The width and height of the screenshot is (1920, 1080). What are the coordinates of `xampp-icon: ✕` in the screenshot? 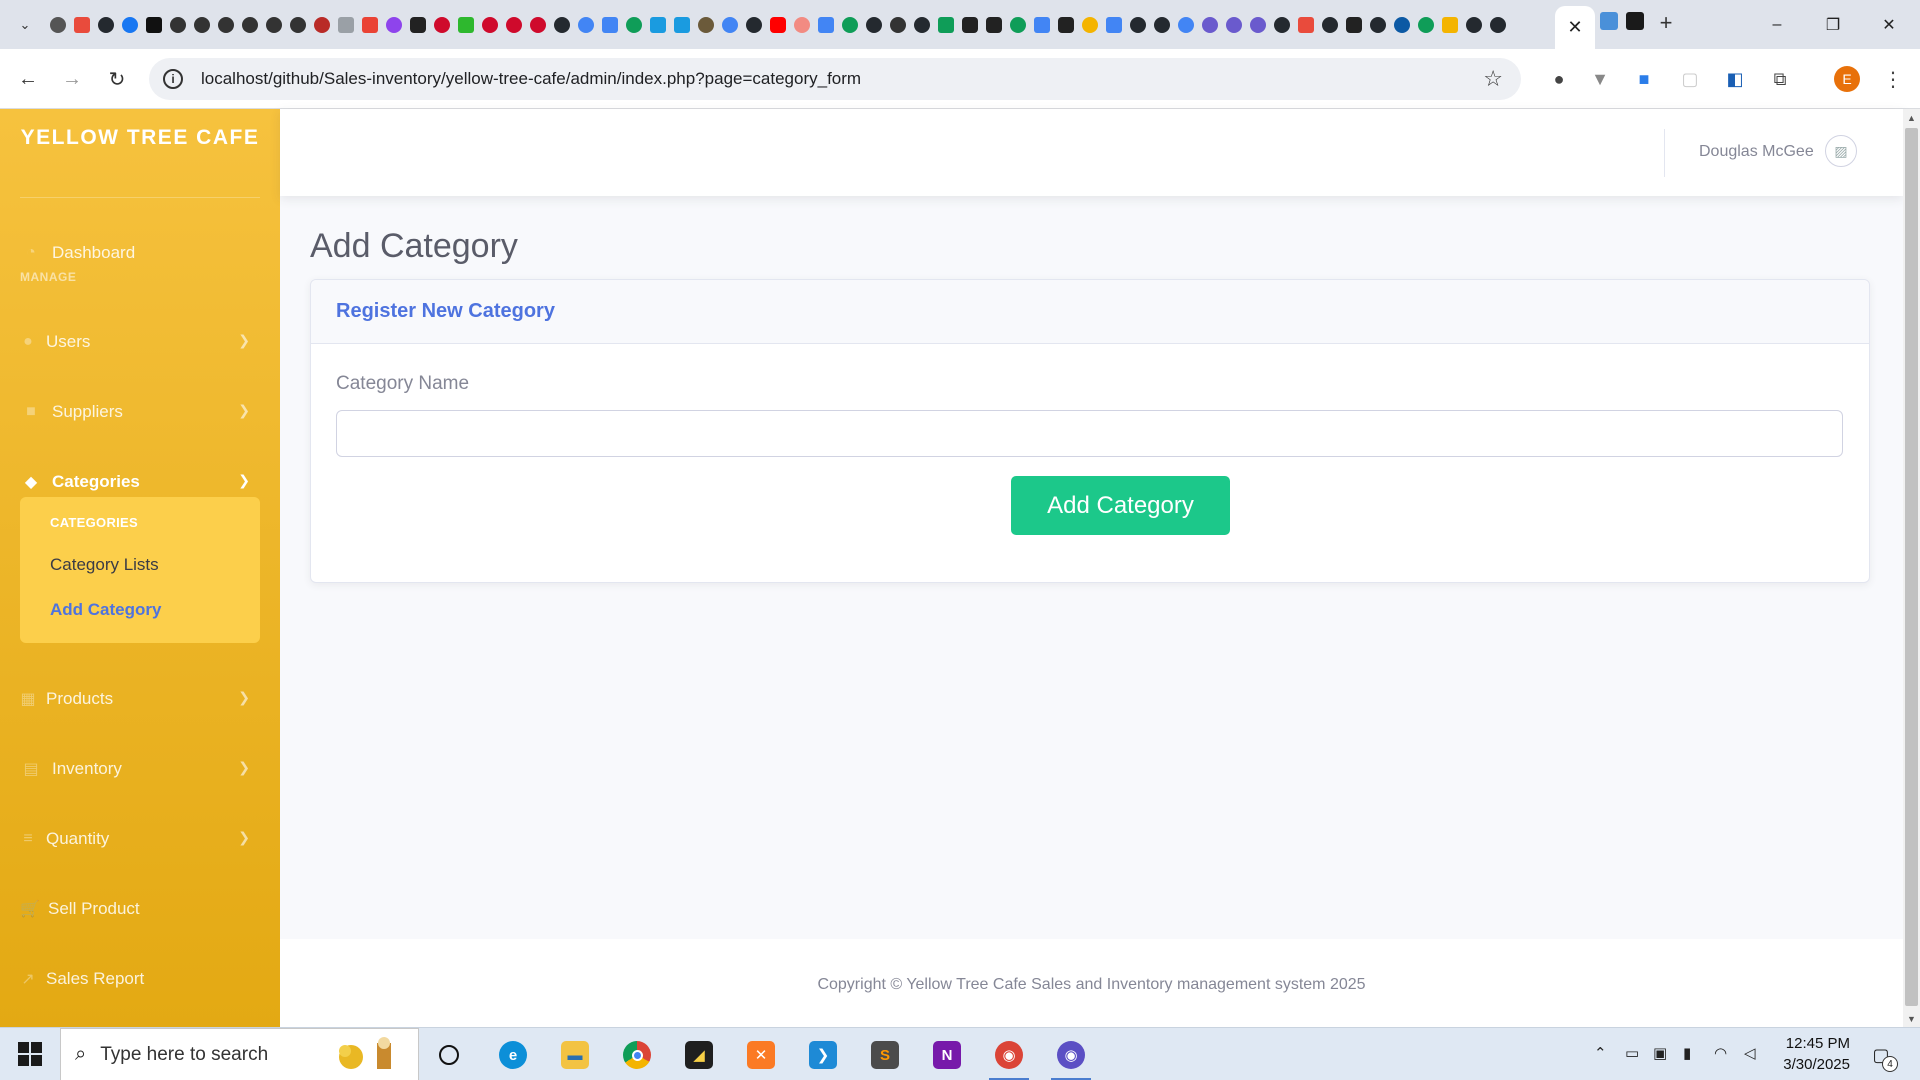 It's located at (761, 1055).